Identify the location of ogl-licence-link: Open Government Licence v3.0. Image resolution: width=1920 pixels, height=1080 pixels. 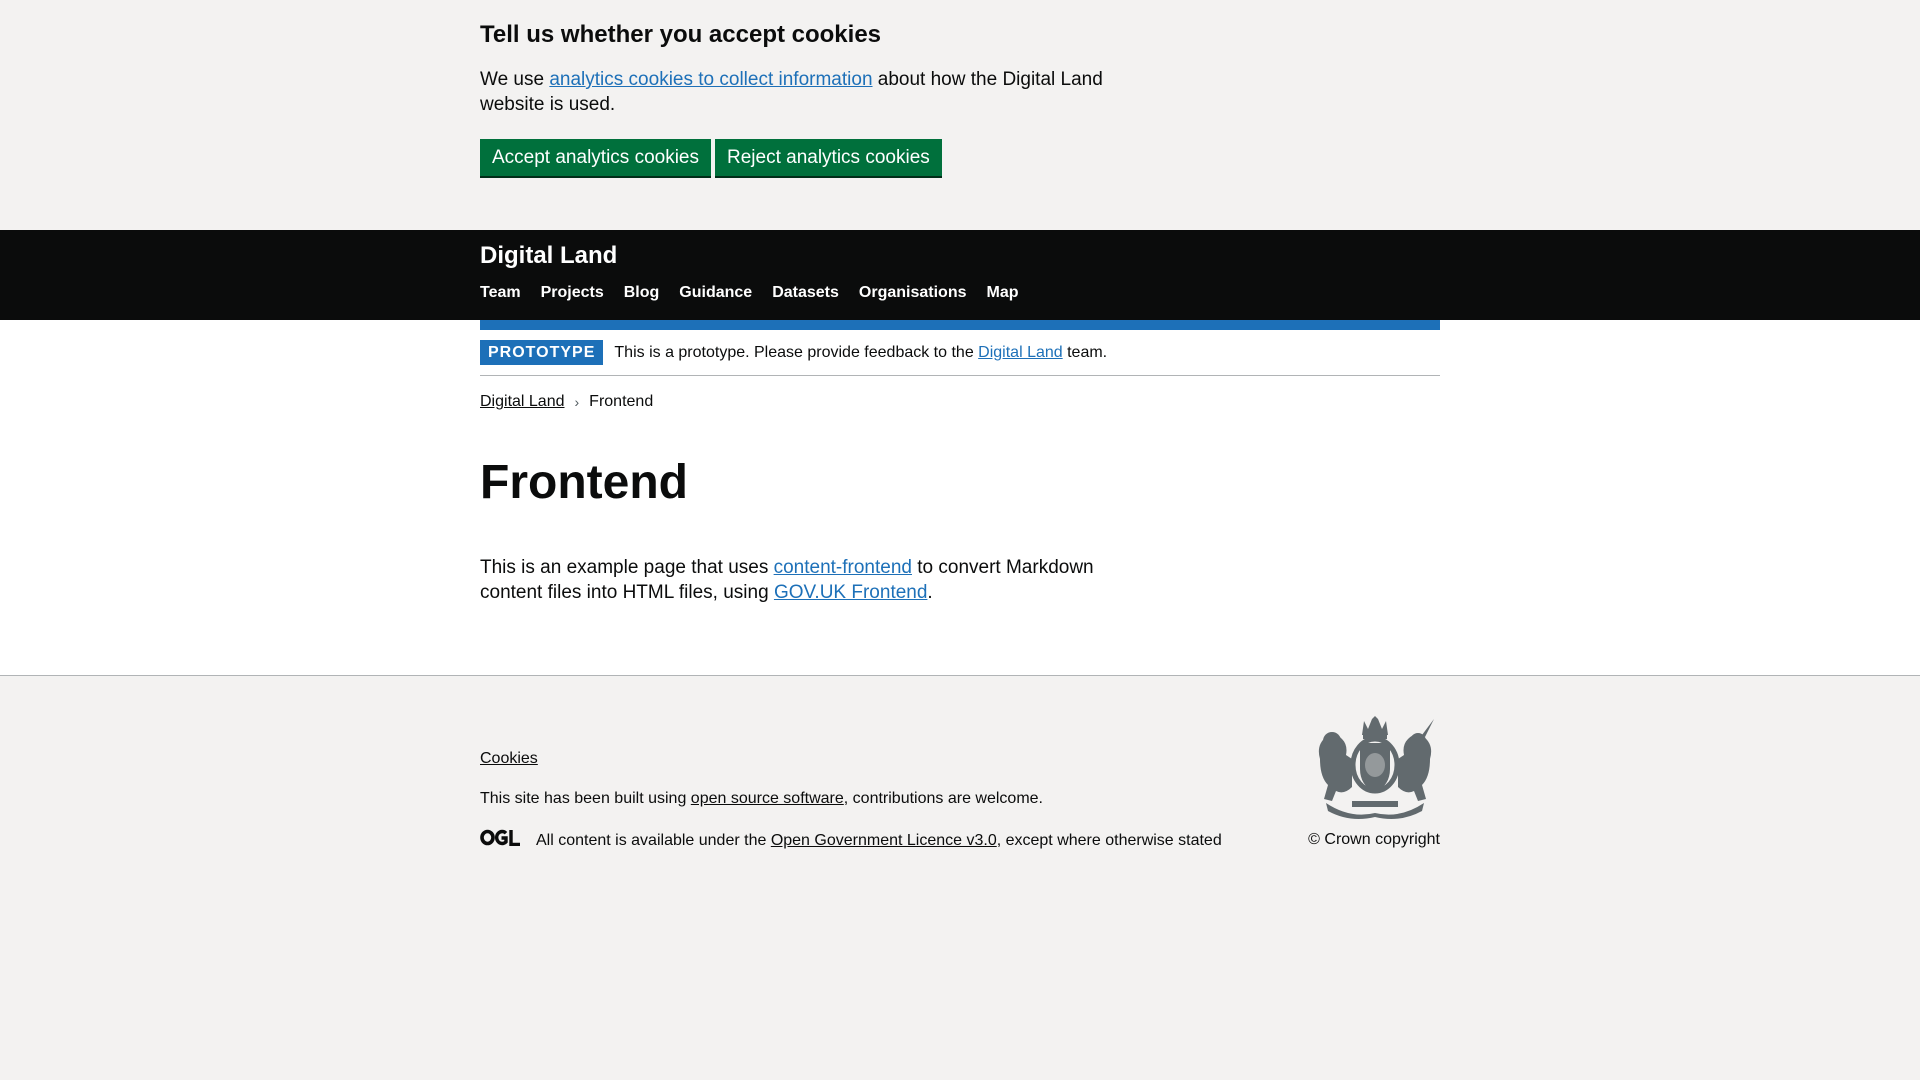
(884, 840).